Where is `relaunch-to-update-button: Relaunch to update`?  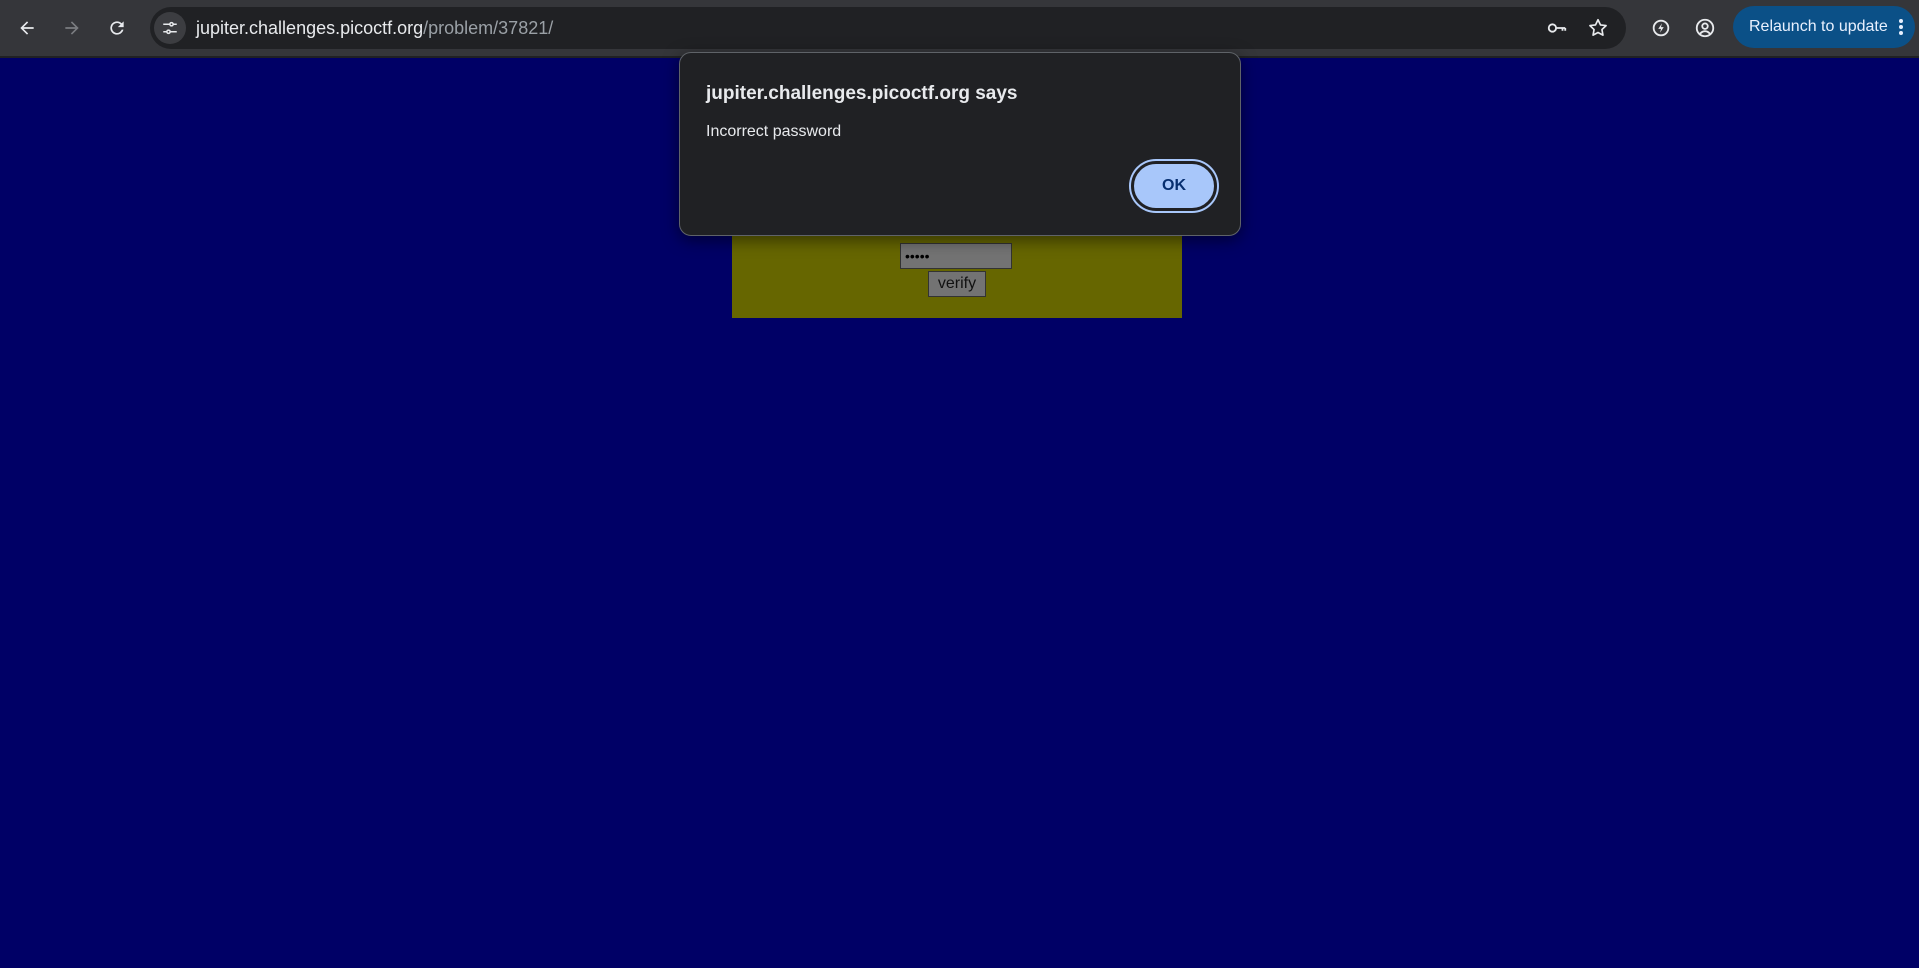
relaunch-to-update-button: Relaunch to update is located at coordinates (1824, 27).